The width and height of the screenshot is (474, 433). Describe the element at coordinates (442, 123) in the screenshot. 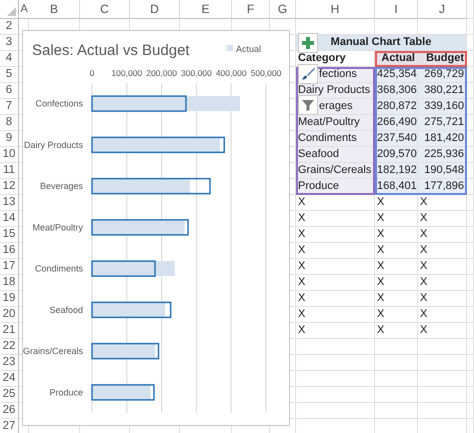

I see `table-cell: 275,721` at that location.